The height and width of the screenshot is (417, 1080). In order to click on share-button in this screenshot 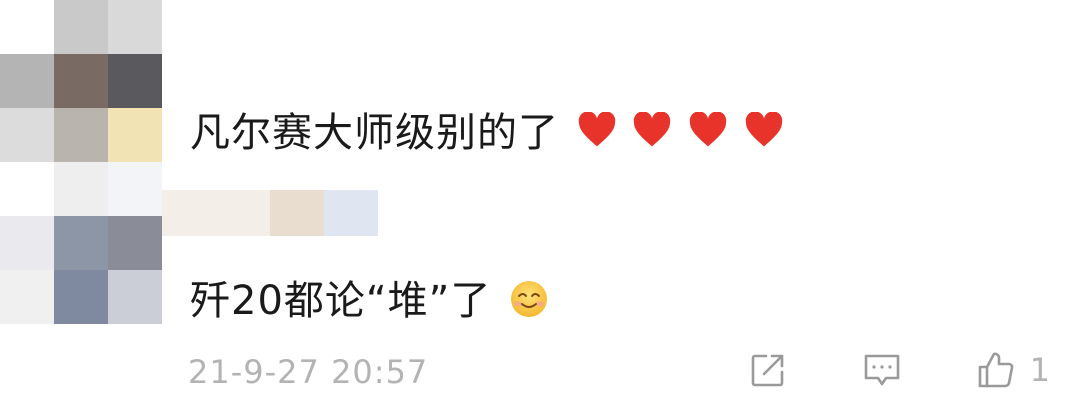, I will do `click(768, 370)`.